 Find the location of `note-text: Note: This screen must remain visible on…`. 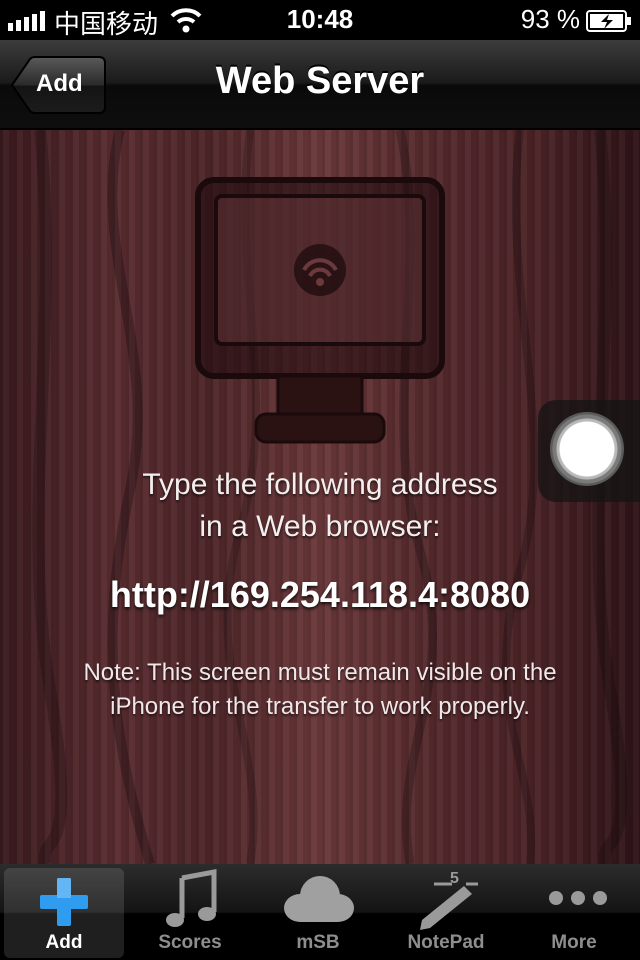

note-text: Note: This screen must remain visible on… is located at coordinates (320, 690).